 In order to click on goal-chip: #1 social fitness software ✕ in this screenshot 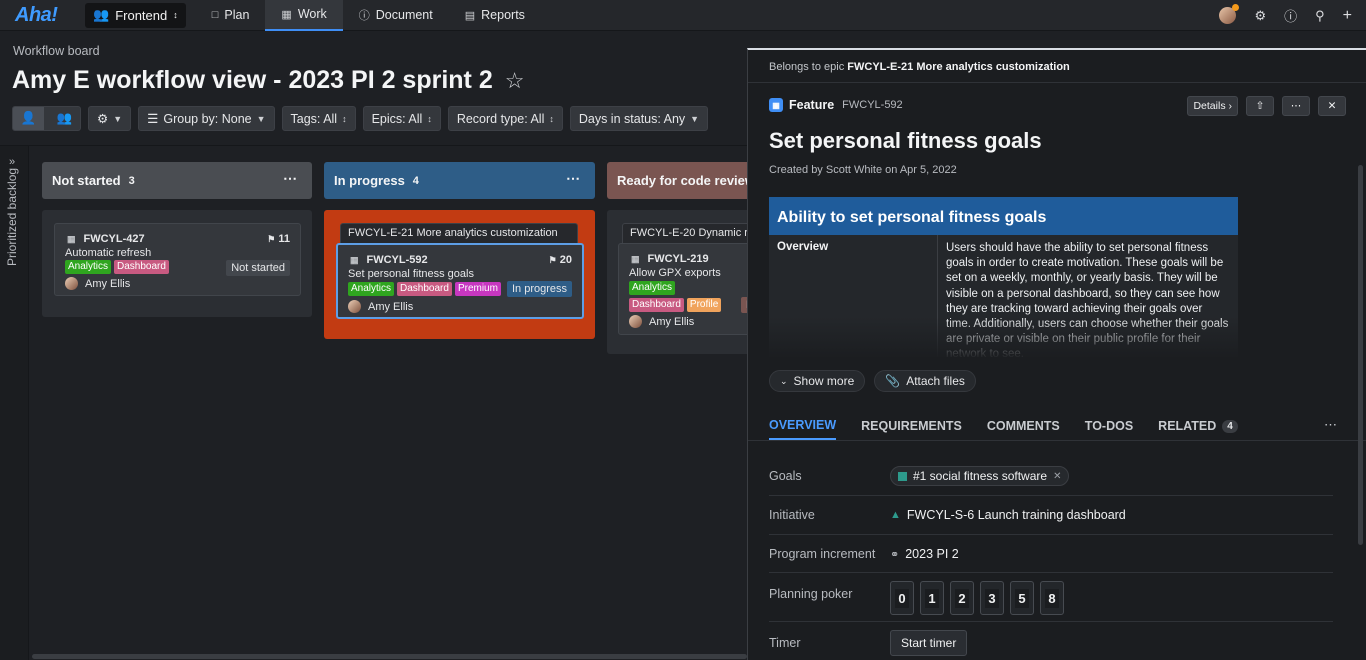, I will do `click(980, 476)`.